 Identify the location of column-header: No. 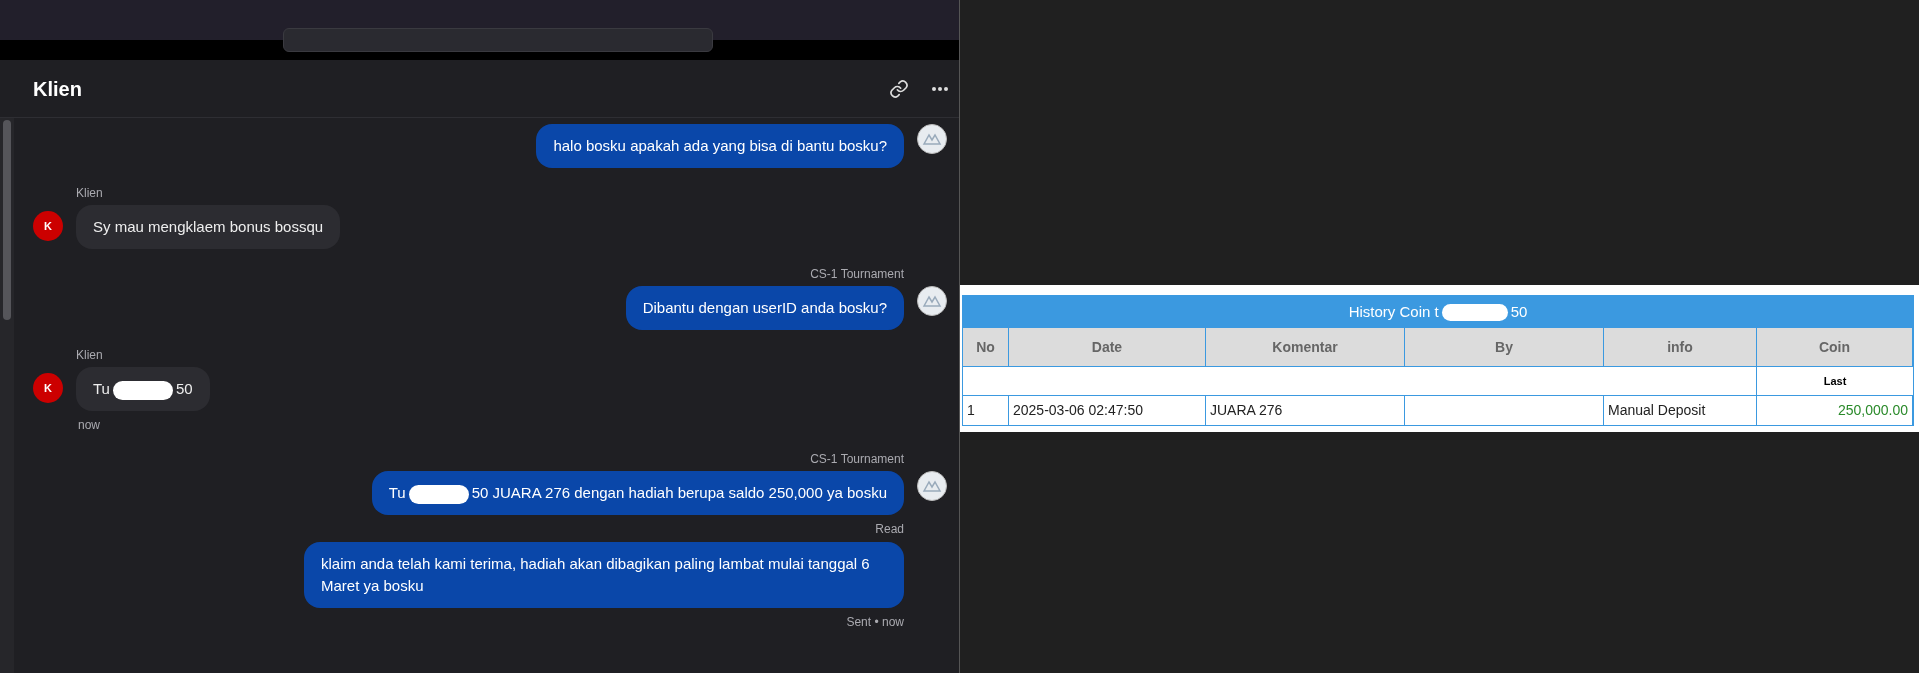
(986, 347).